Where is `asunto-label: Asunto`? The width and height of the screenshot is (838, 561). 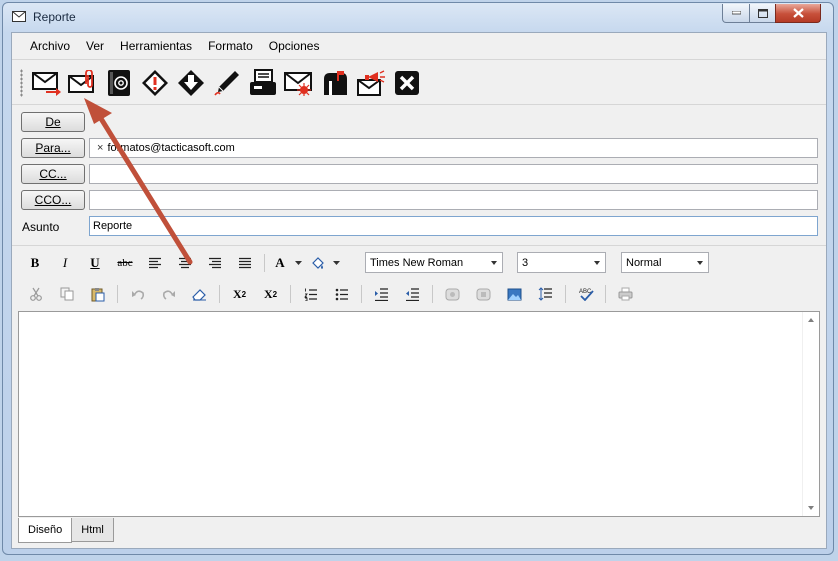 asunto-label: Asunto is located at coordinates (41, 227).